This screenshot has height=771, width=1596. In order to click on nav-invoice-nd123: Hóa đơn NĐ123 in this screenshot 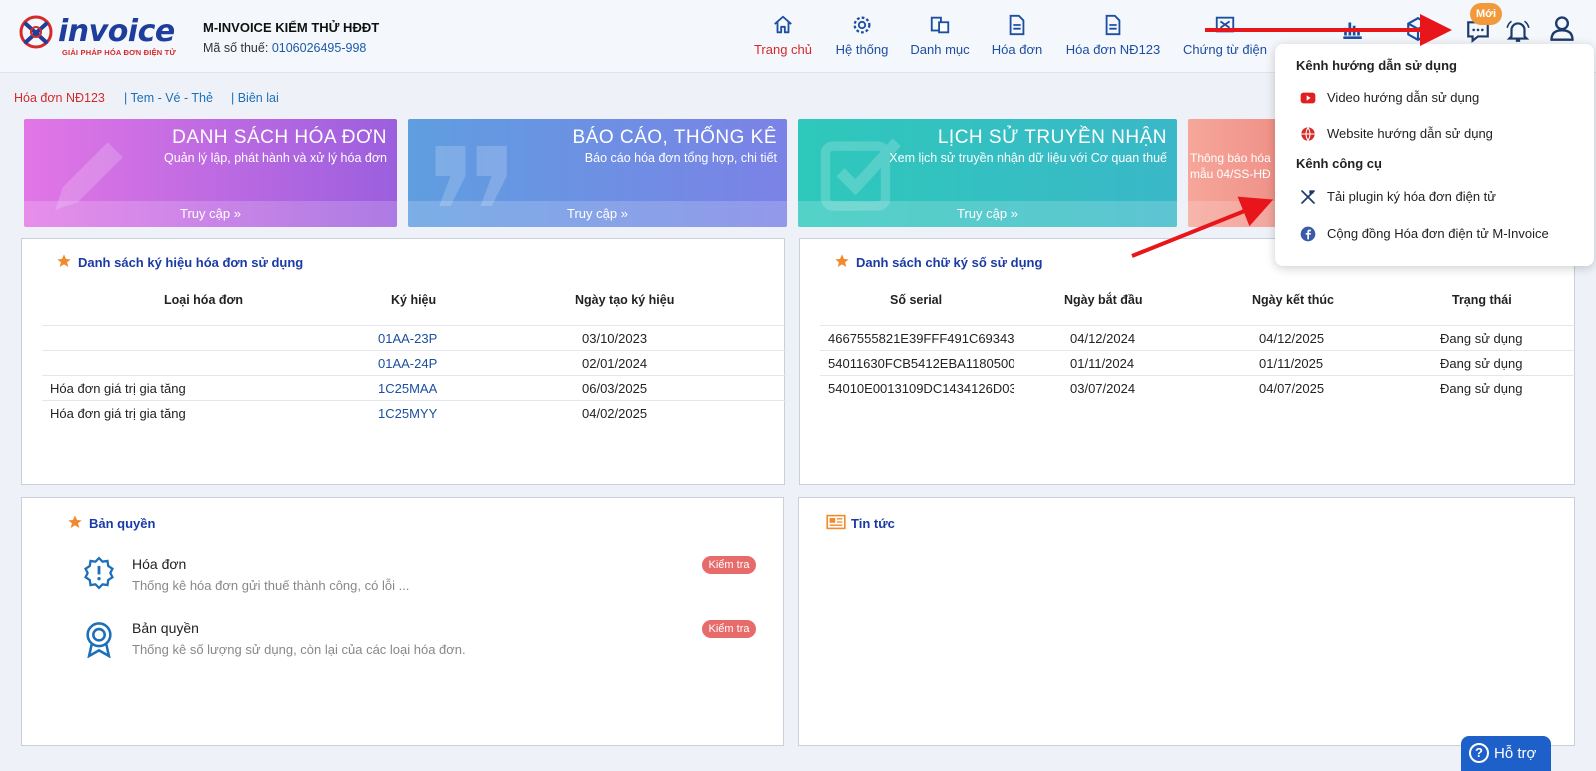, I will do `click(1113, 39)`.